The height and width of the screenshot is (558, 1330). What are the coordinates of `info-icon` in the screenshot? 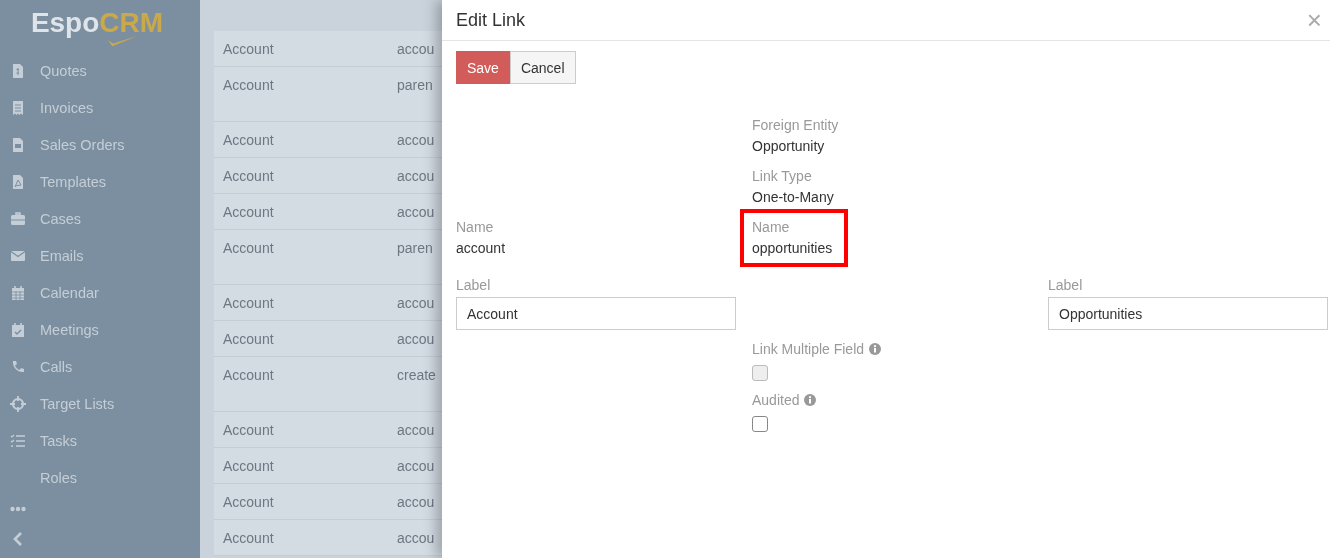 It's located at (810, 400).